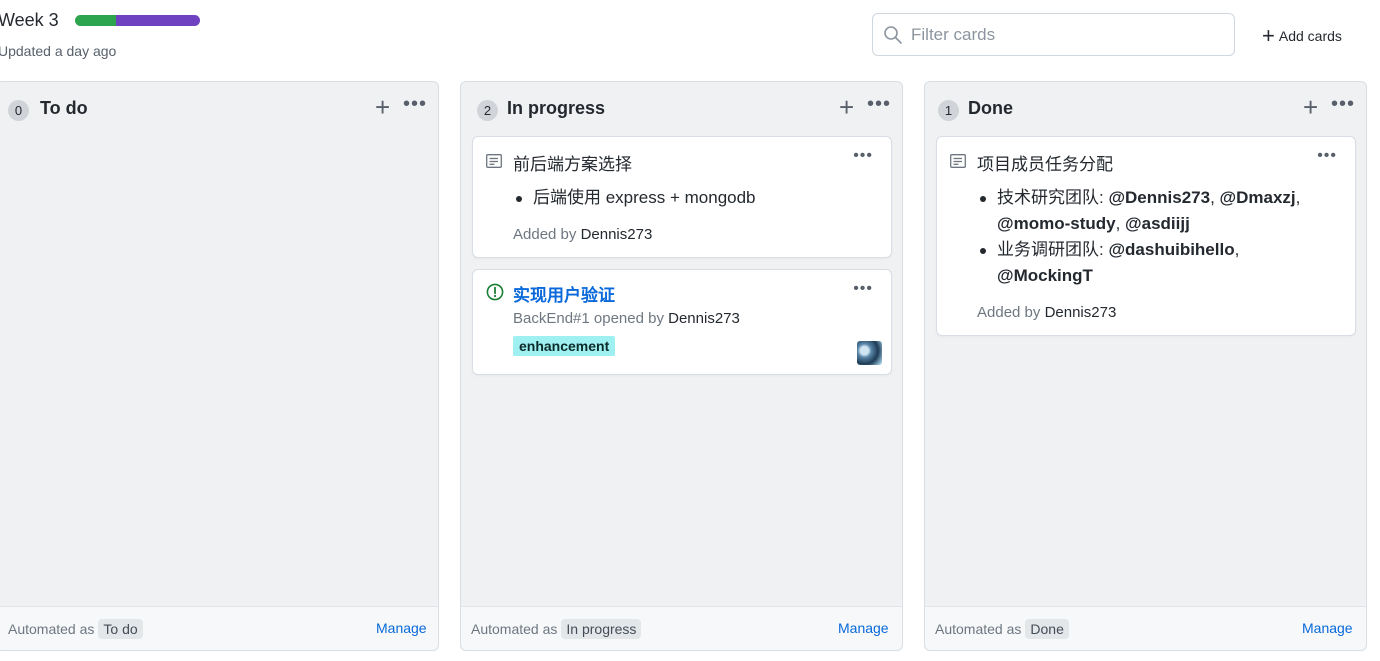 The image size is (1380, 661). Describe the element at coordinates (690, 40) in the screenshot. I see `project-header: Week 3 Updated a day ago + Add cards` at that location.